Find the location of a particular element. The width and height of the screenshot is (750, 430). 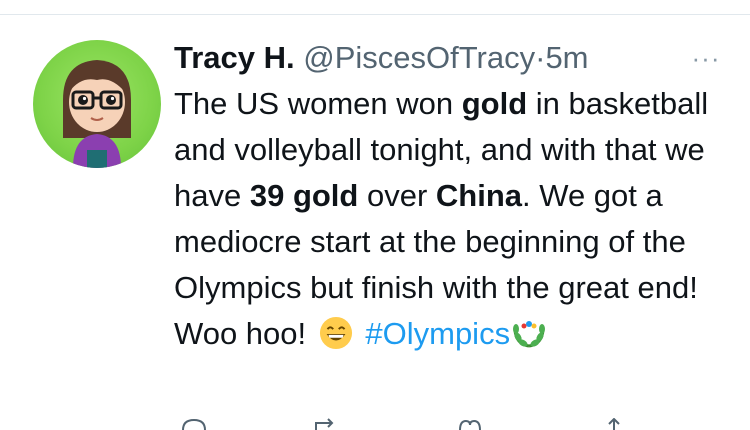

more-options-icon: ··· is located at coordinates (706, 58).